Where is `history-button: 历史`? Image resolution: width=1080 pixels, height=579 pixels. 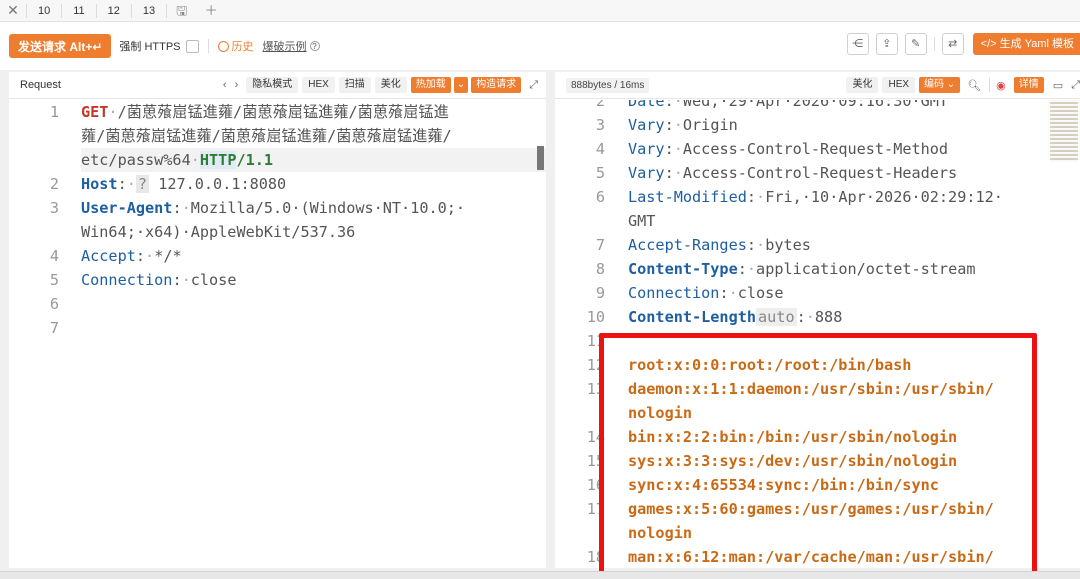 history-button: 历史 is located at coordinates (235, 46).